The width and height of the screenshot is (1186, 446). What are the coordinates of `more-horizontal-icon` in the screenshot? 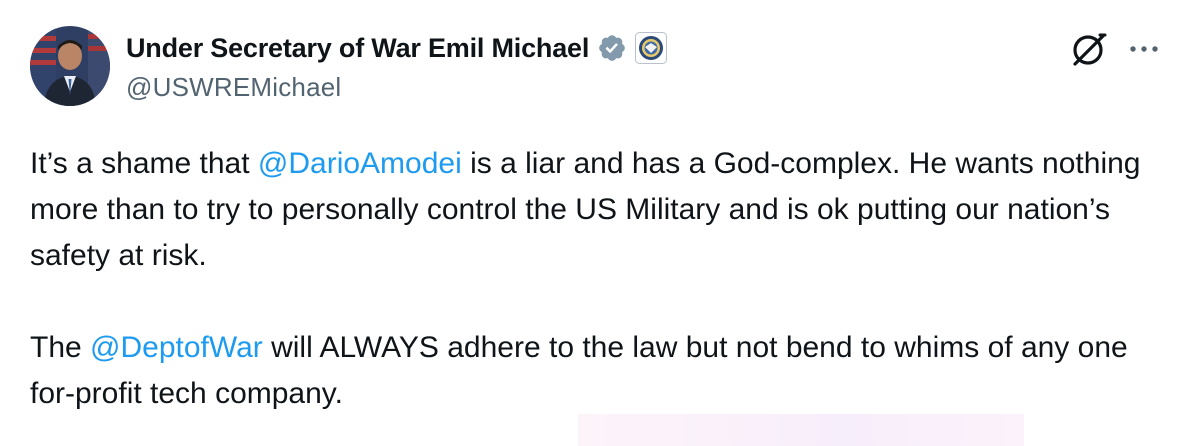 It's located at (1144, 49).